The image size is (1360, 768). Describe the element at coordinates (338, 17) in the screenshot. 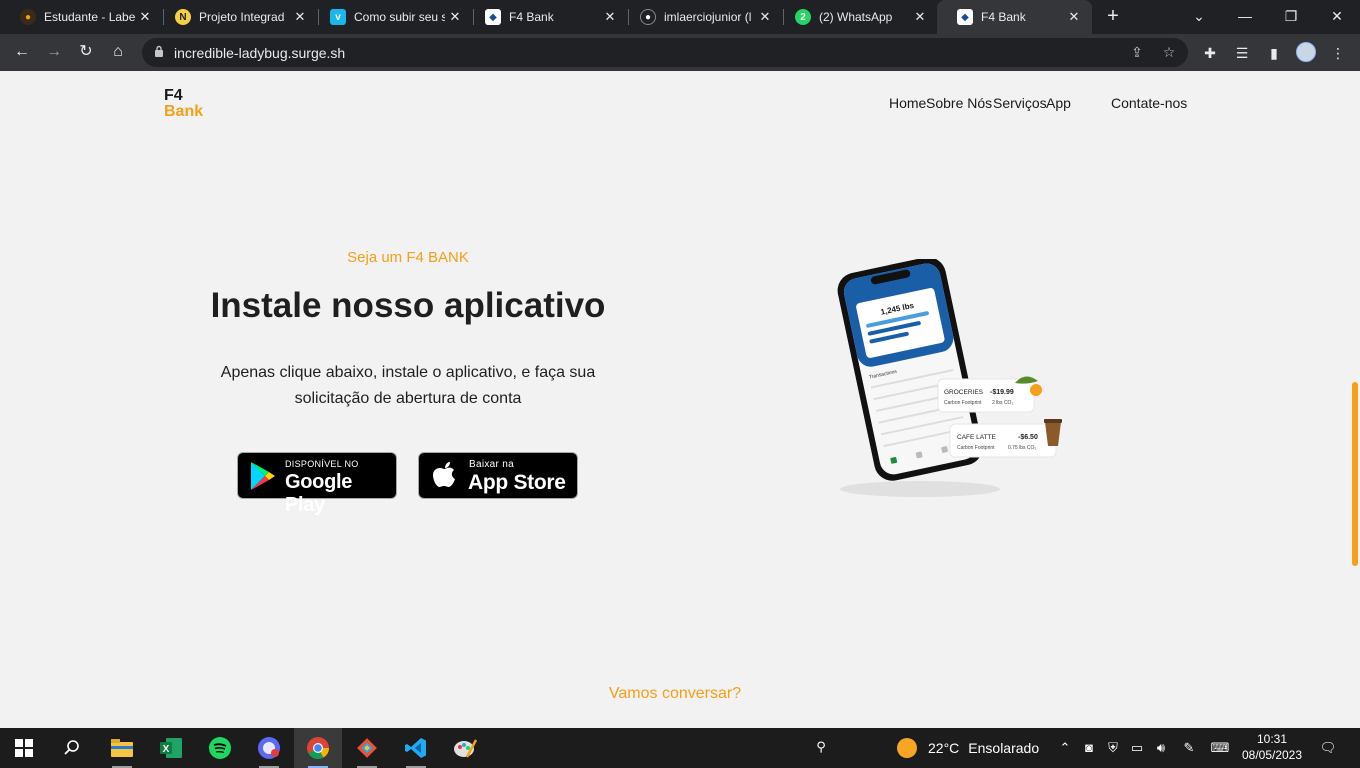

I see `vimeo-icon: v` at that location.